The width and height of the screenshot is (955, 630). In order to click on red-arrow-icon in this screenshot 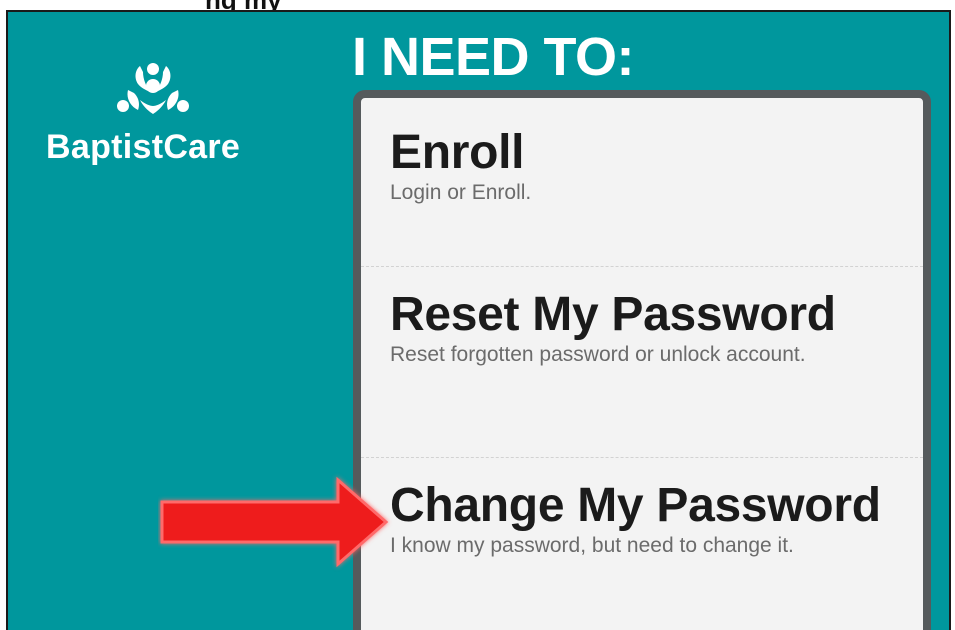, I will do `click(274, 522)`.